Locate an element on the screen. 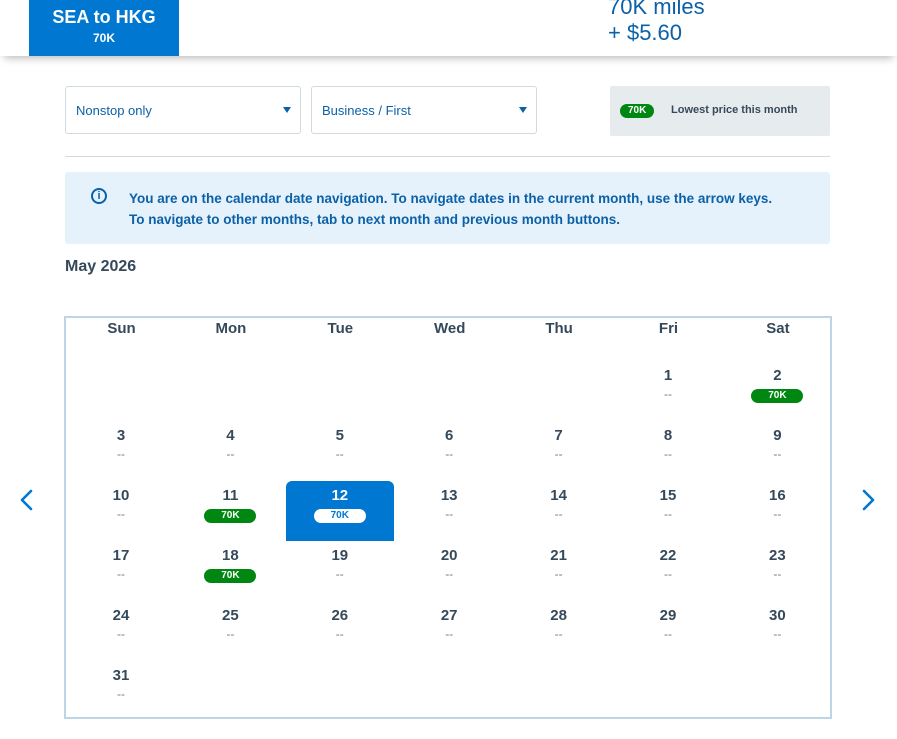 The width and height of the screenshot is (897, 739). calendar-day-13: 13 -- is located at coordinates (449, 511).